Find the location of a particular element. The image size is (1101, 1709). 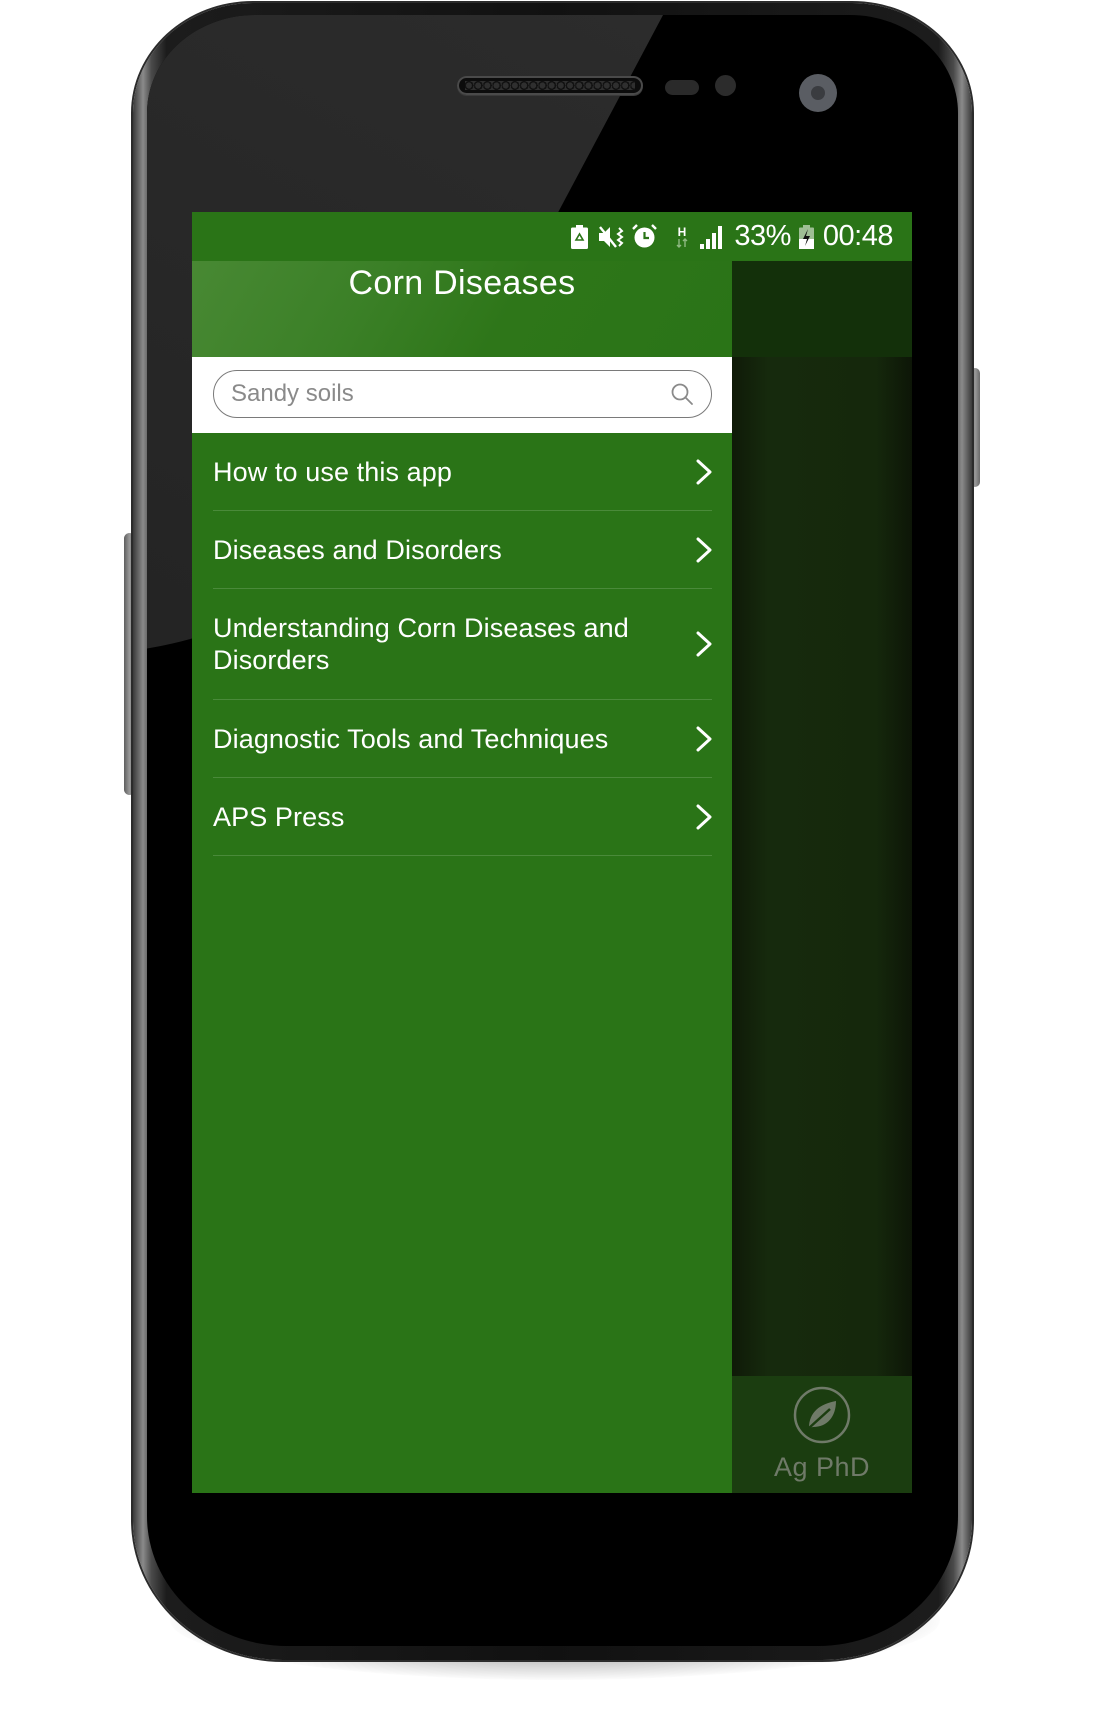

background-app-content is located at coordinates (822, 866).